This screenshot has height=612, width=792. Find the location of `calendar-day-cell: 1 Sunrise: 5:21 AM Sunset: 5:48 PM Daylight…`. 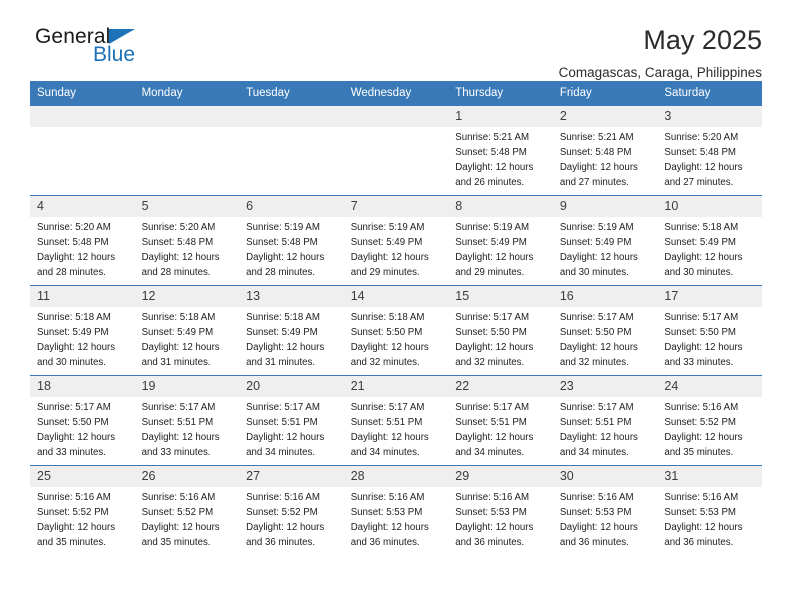

calendar-day-cell: 1 Sunrise: 5:21 AM Sunset: 5:48 PM Daylight… is located at coordinates (500, 150).